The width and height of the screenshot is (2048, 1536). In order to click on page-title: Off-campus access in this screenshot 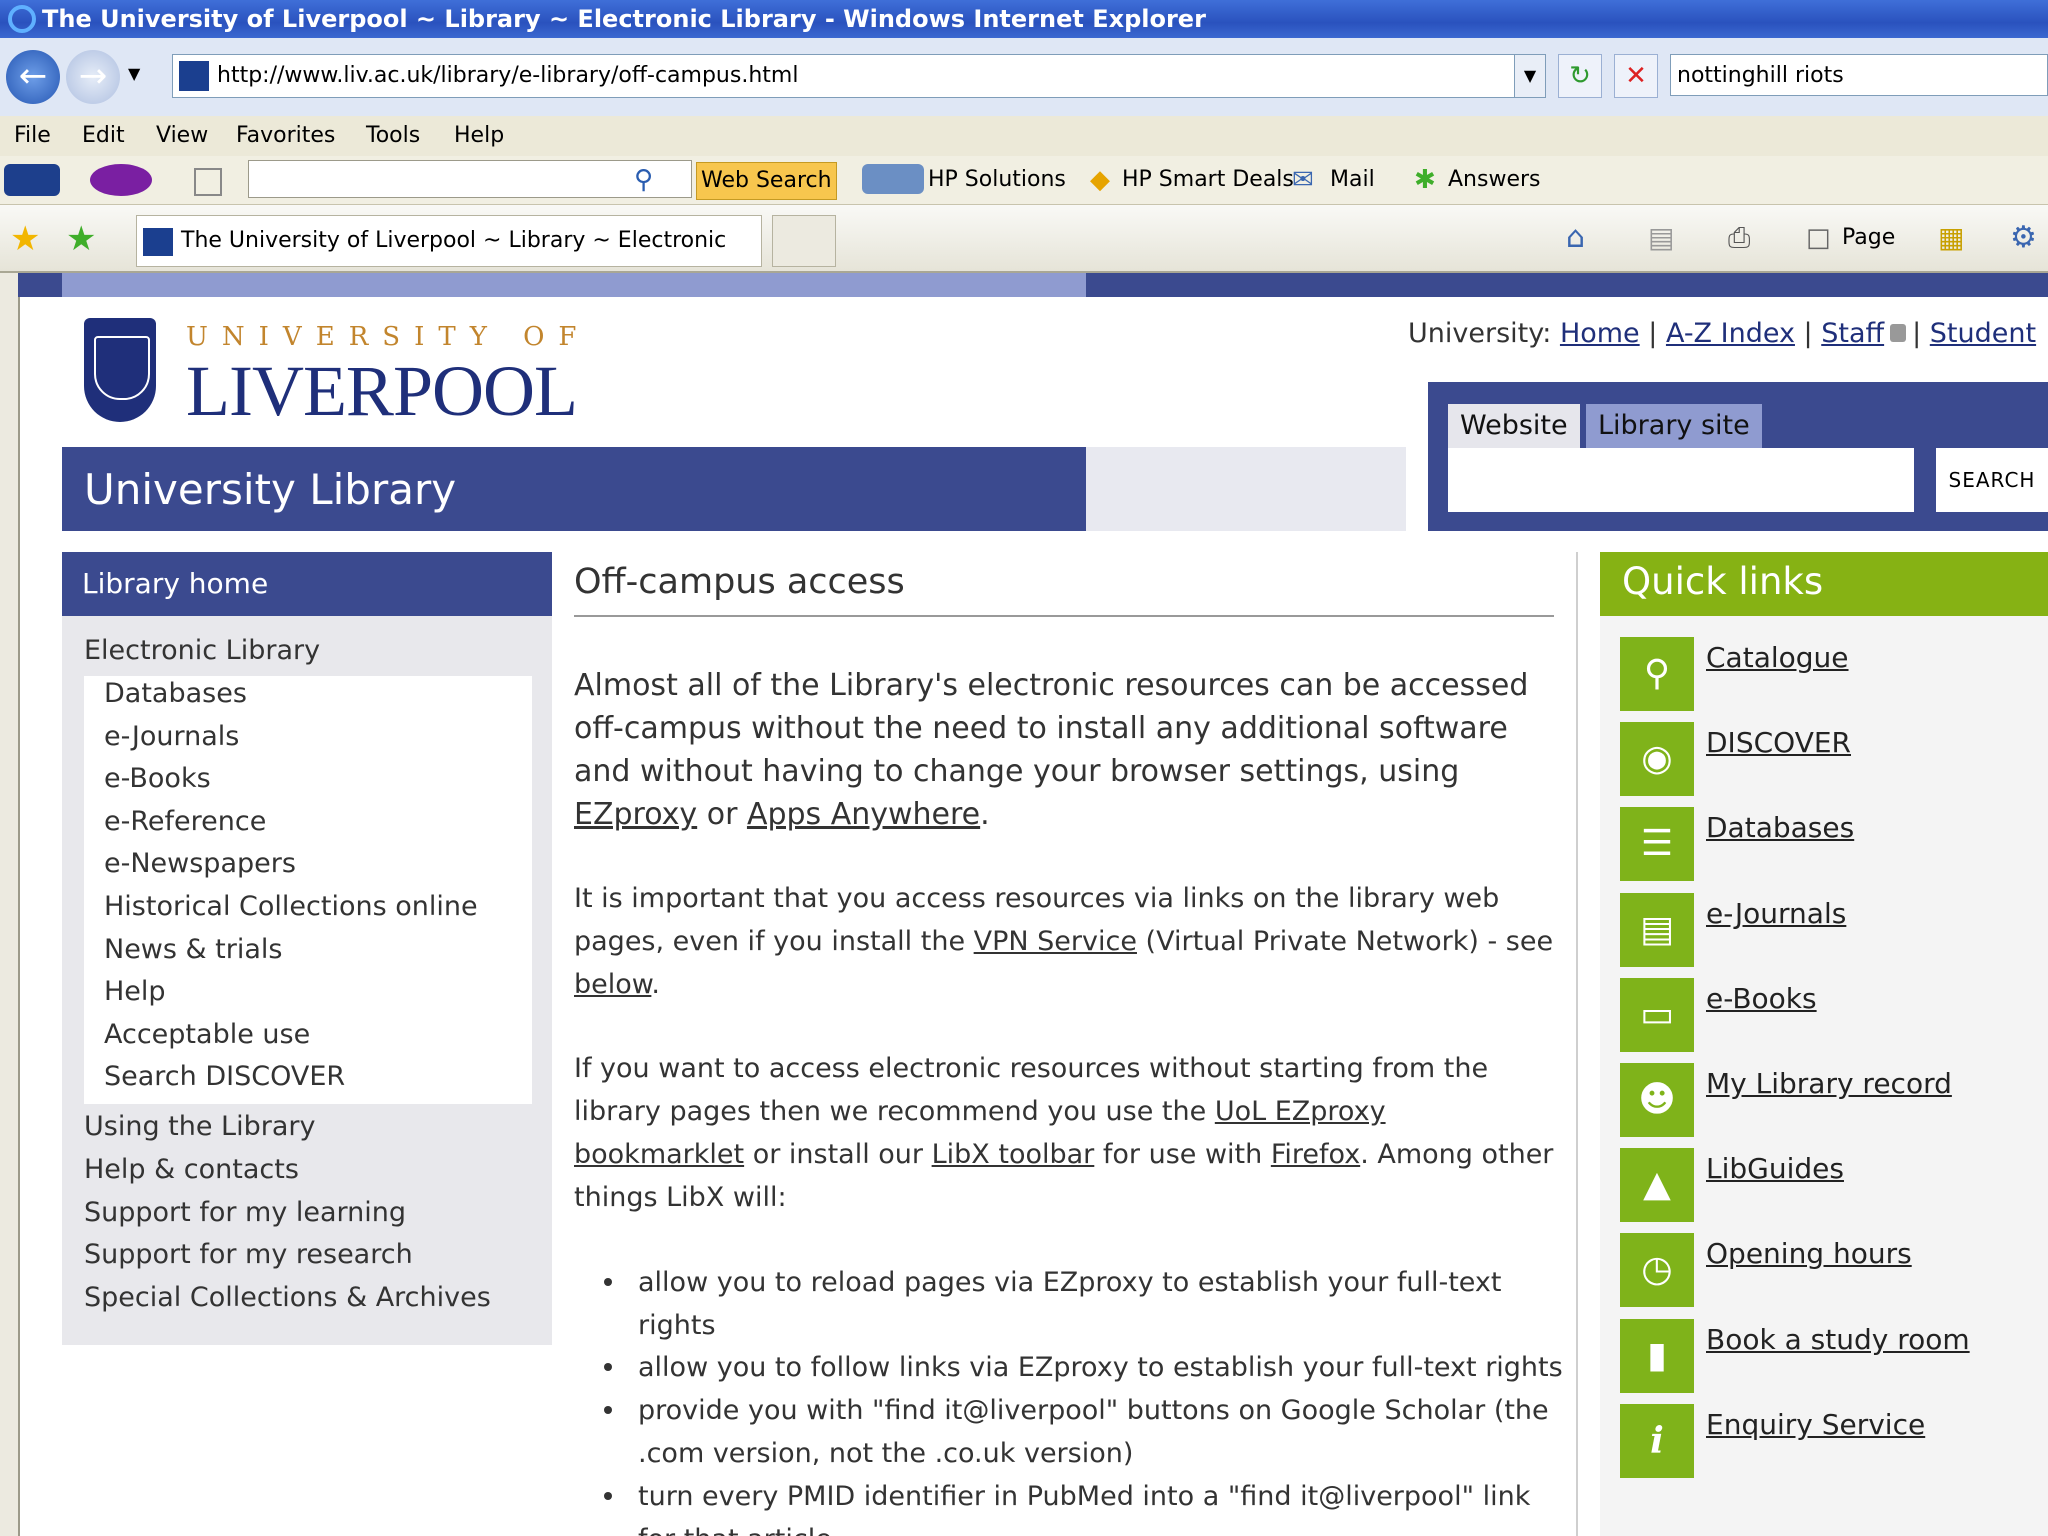, I will do `click(739, 582)`.